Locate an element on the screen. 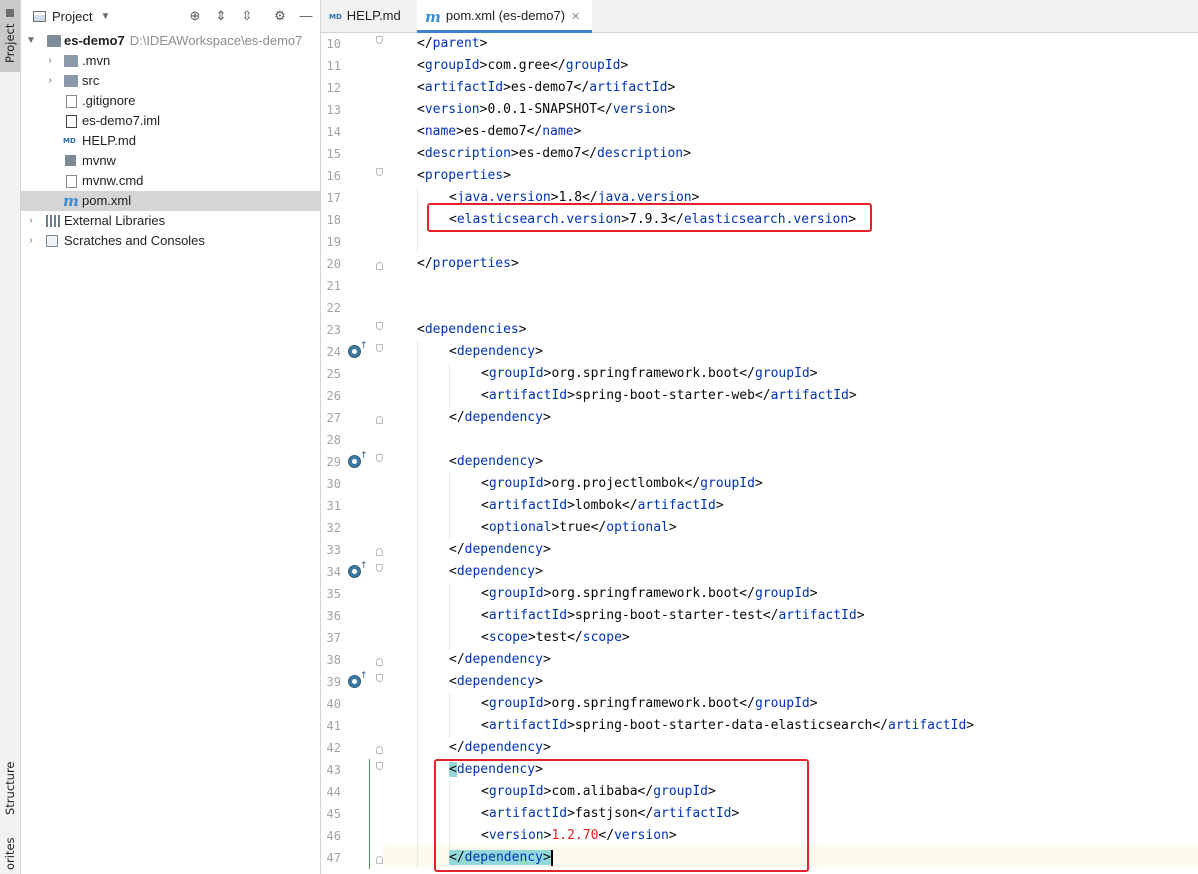 The width and height of the screenshot is (1198, 874). close-icon: ✕ is located at coordinates (575, 17).